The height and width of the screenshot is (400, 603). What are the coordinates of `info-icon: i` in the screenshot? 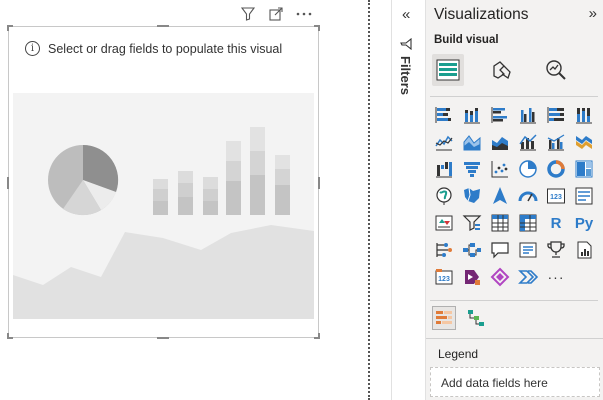 It's located at (32, 48).